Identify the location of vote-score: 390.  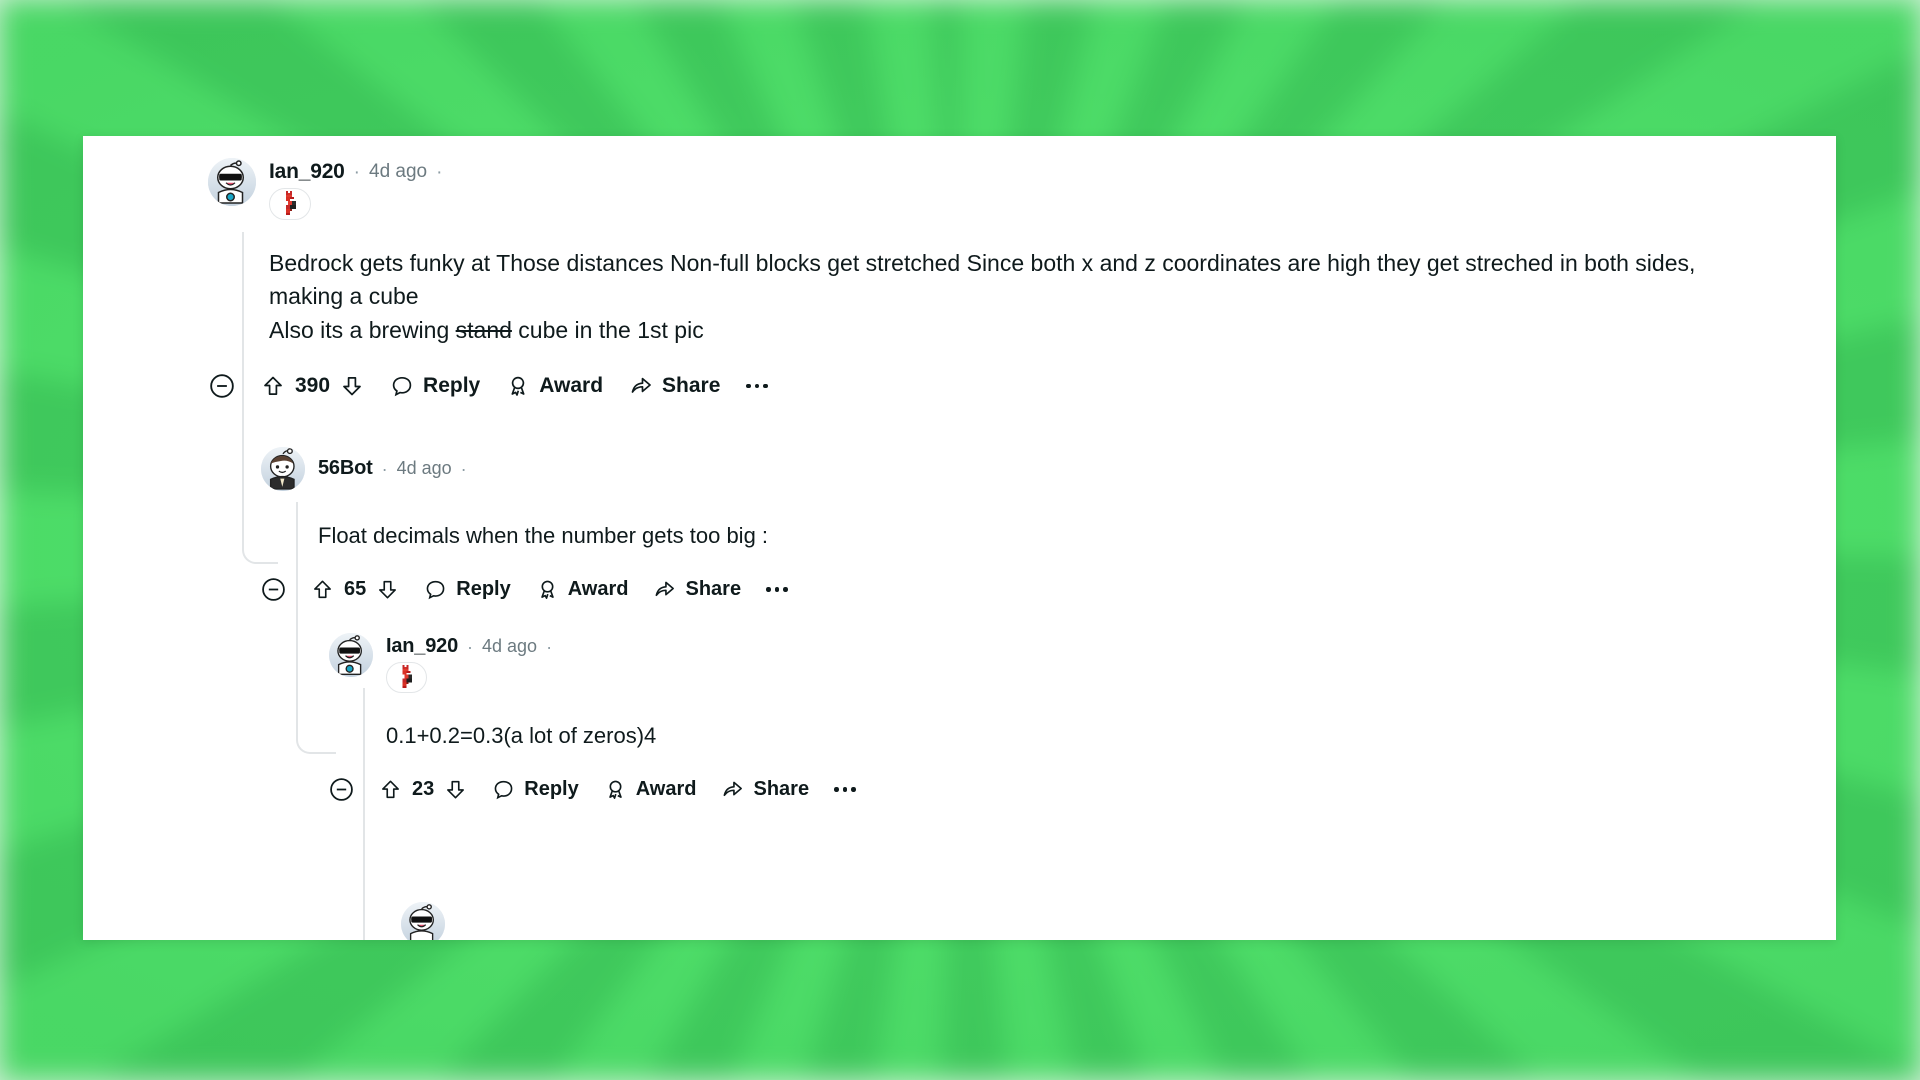
(313, 386).